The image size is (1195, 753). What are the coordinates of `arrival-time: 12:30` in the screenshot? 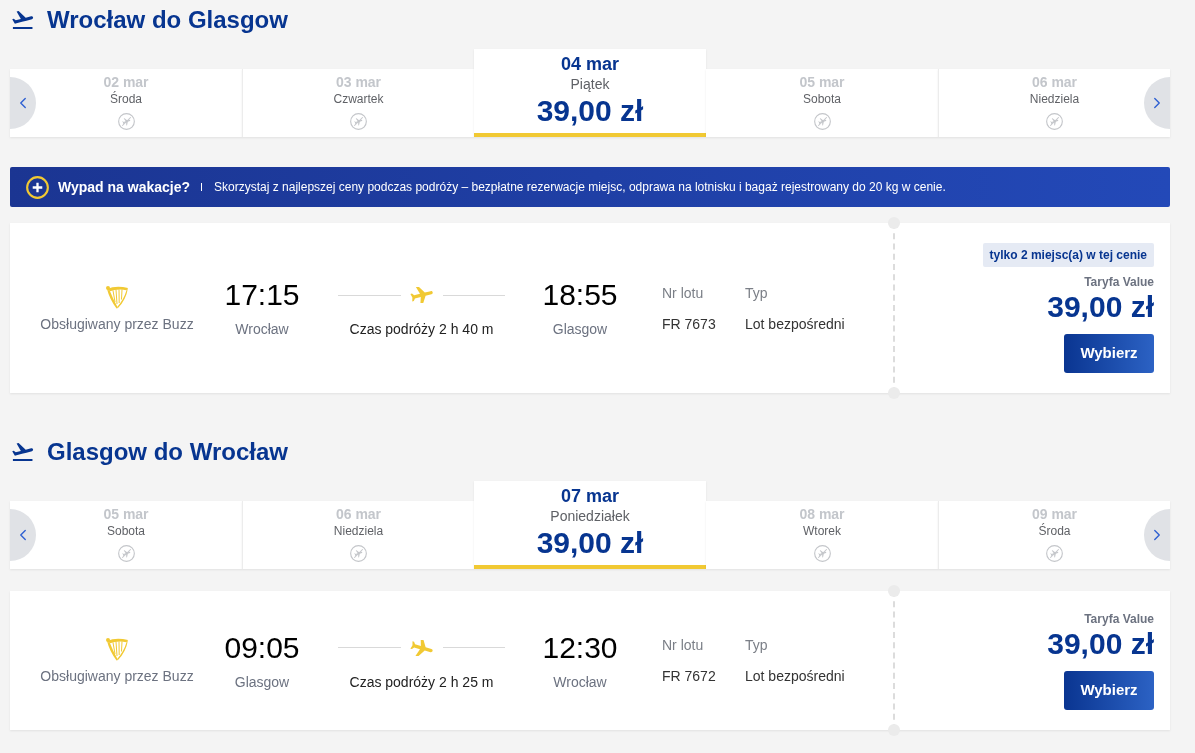 It's located at (580, 647).